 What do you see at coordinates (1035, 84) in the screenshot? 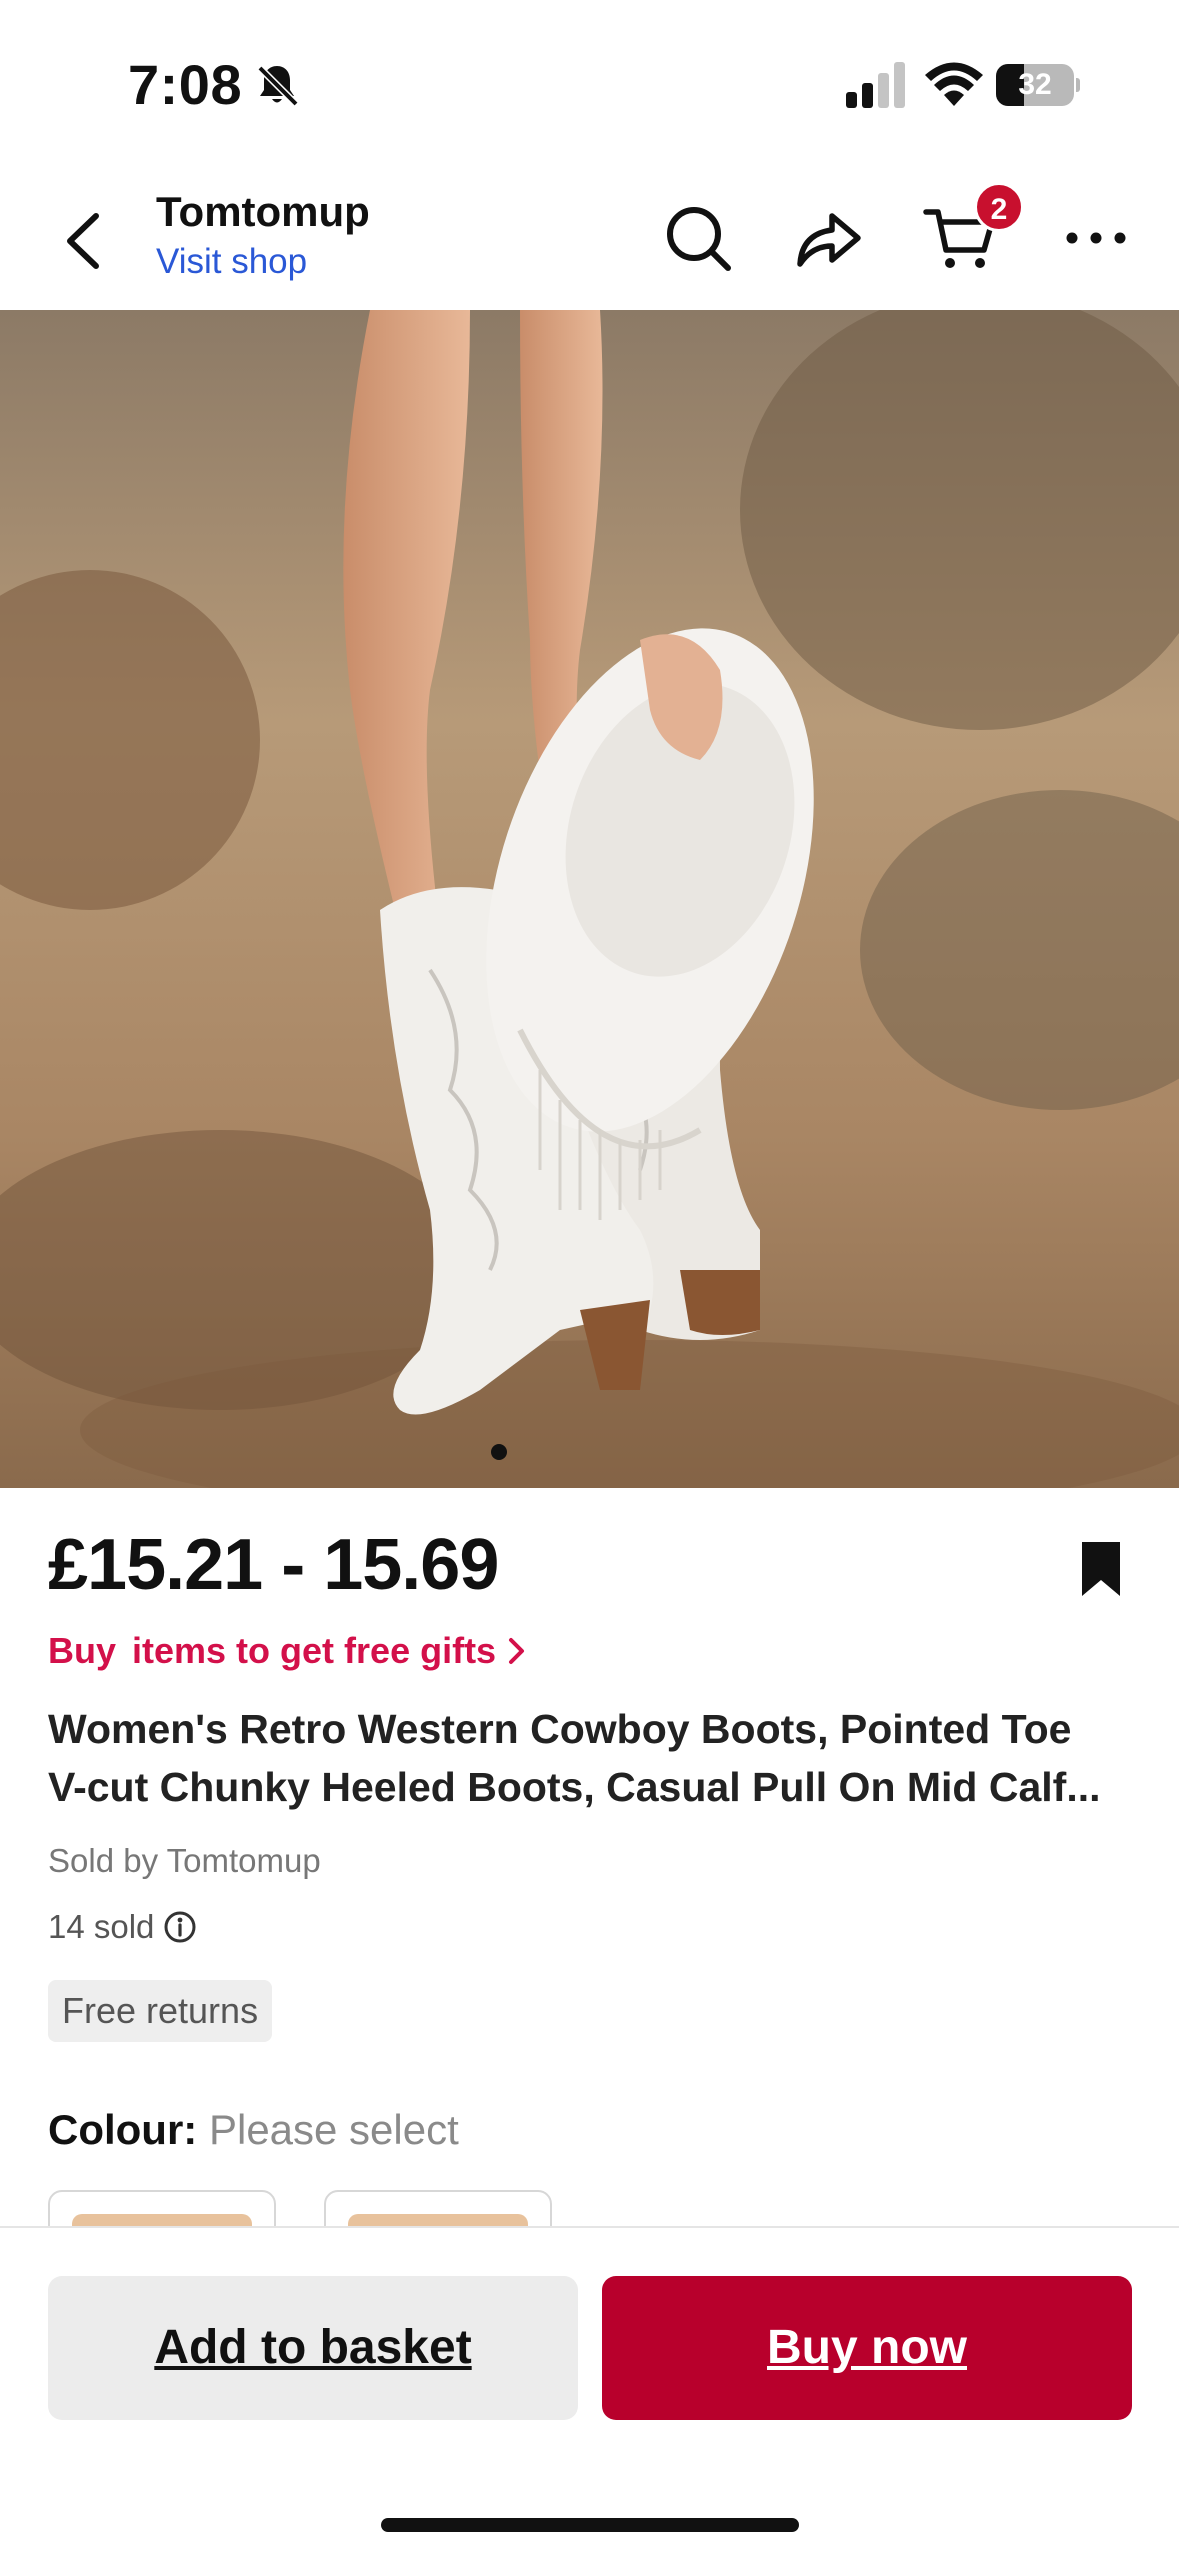
I see `battery-level: 32` at bounding box center [1035, 84].